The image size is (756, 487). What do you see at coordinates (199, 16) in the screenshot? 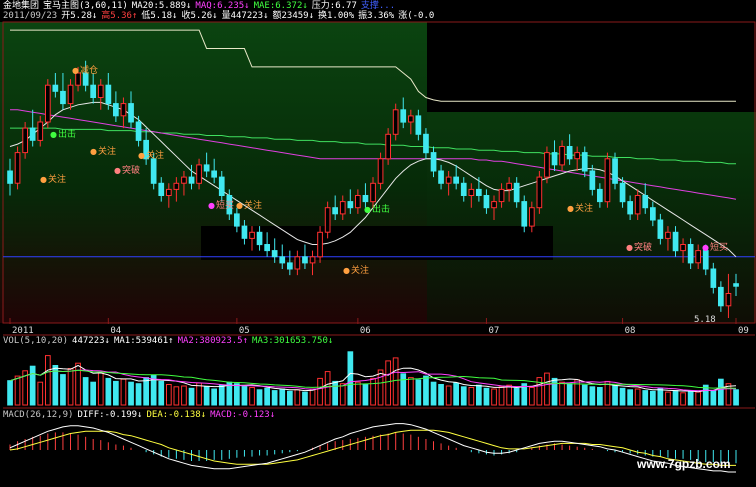
I see `ohlc-row-item: 收5.26↓` at bounding box center [199, 16].